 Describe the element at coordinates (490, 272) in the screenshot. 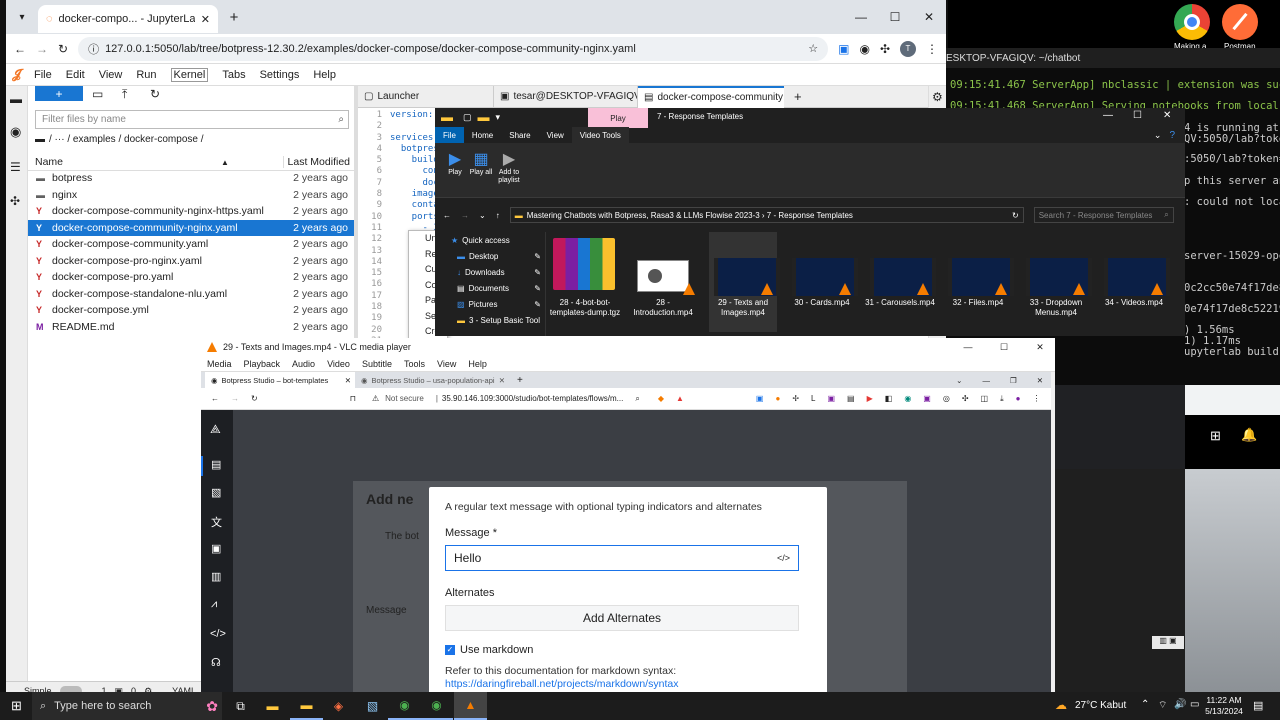

I see `nav-downloads: ↓ Downloads ✎` at that location.